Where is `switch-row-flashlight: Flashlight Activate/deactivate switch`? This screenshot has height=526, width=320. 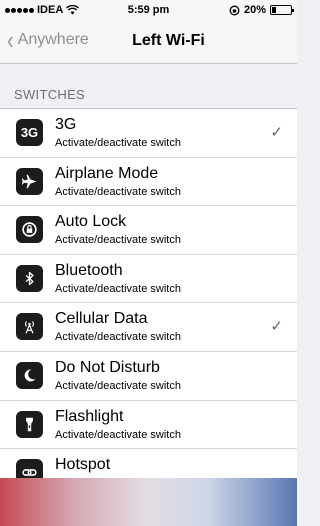 switch-row-flashlight: Flashlight Activate/deactivate switch is located at coordinates (148, 425).